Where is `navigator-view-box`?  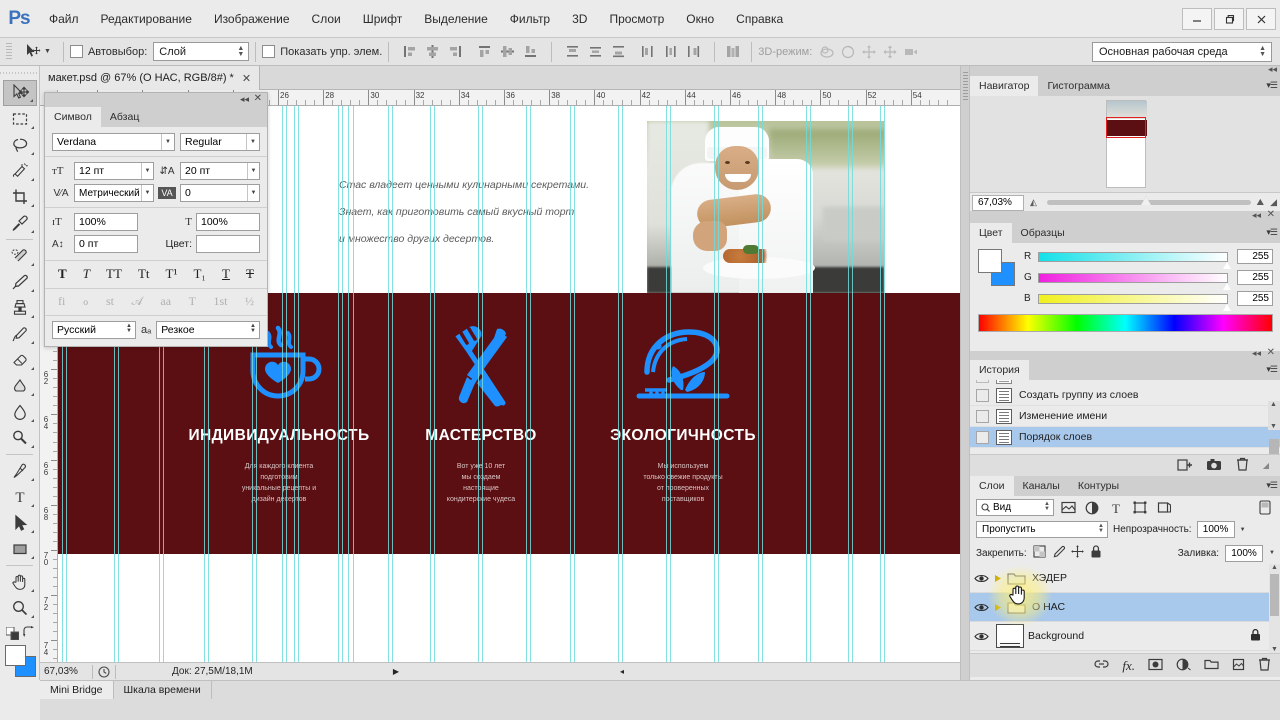
navigator-view-box is located at coordinates (1125, 127).